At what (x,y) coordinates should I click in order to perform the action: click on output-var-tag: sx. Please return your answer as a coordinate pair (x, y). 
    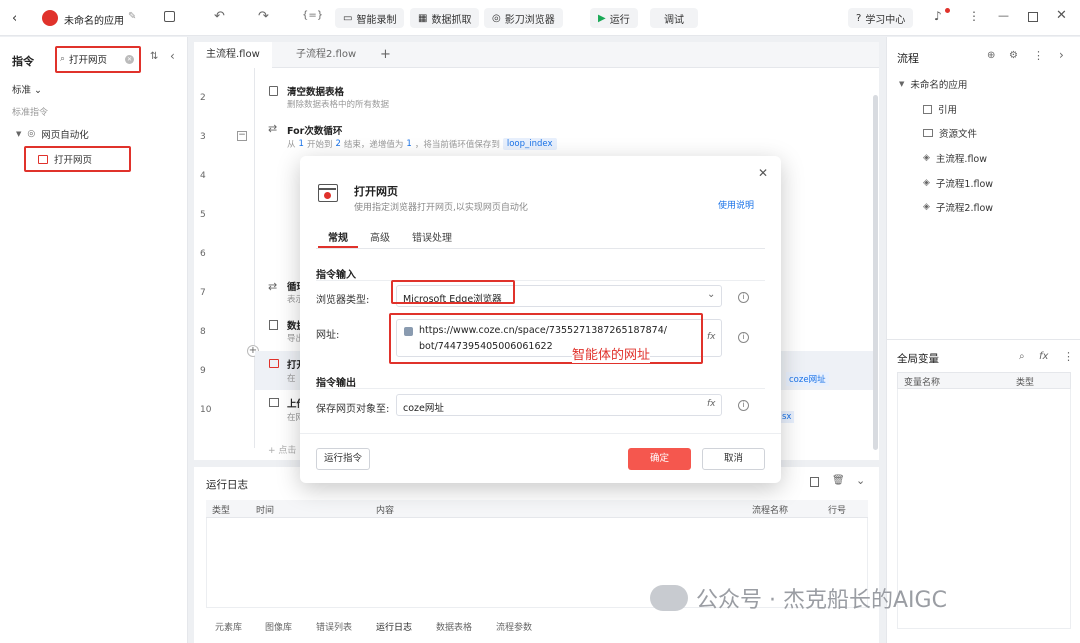
    Looking at the image, I should click on (787, 417).